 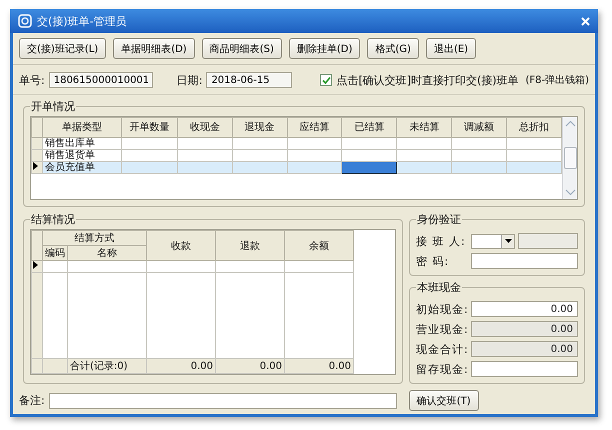 What do you see at coordinates (297, 144) in the screenshot?
I see `table-row: 销售出库单` at bounding box center [297, 144].